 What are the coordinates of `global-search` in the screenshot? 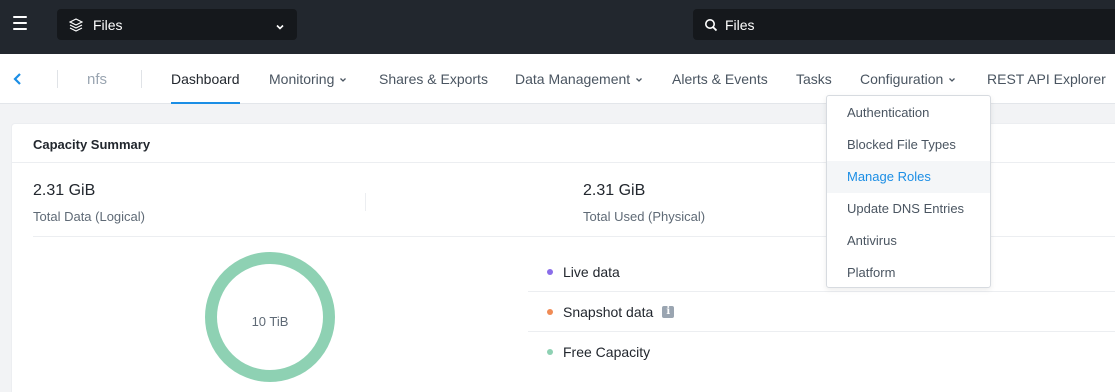 It's located at (904, 24).